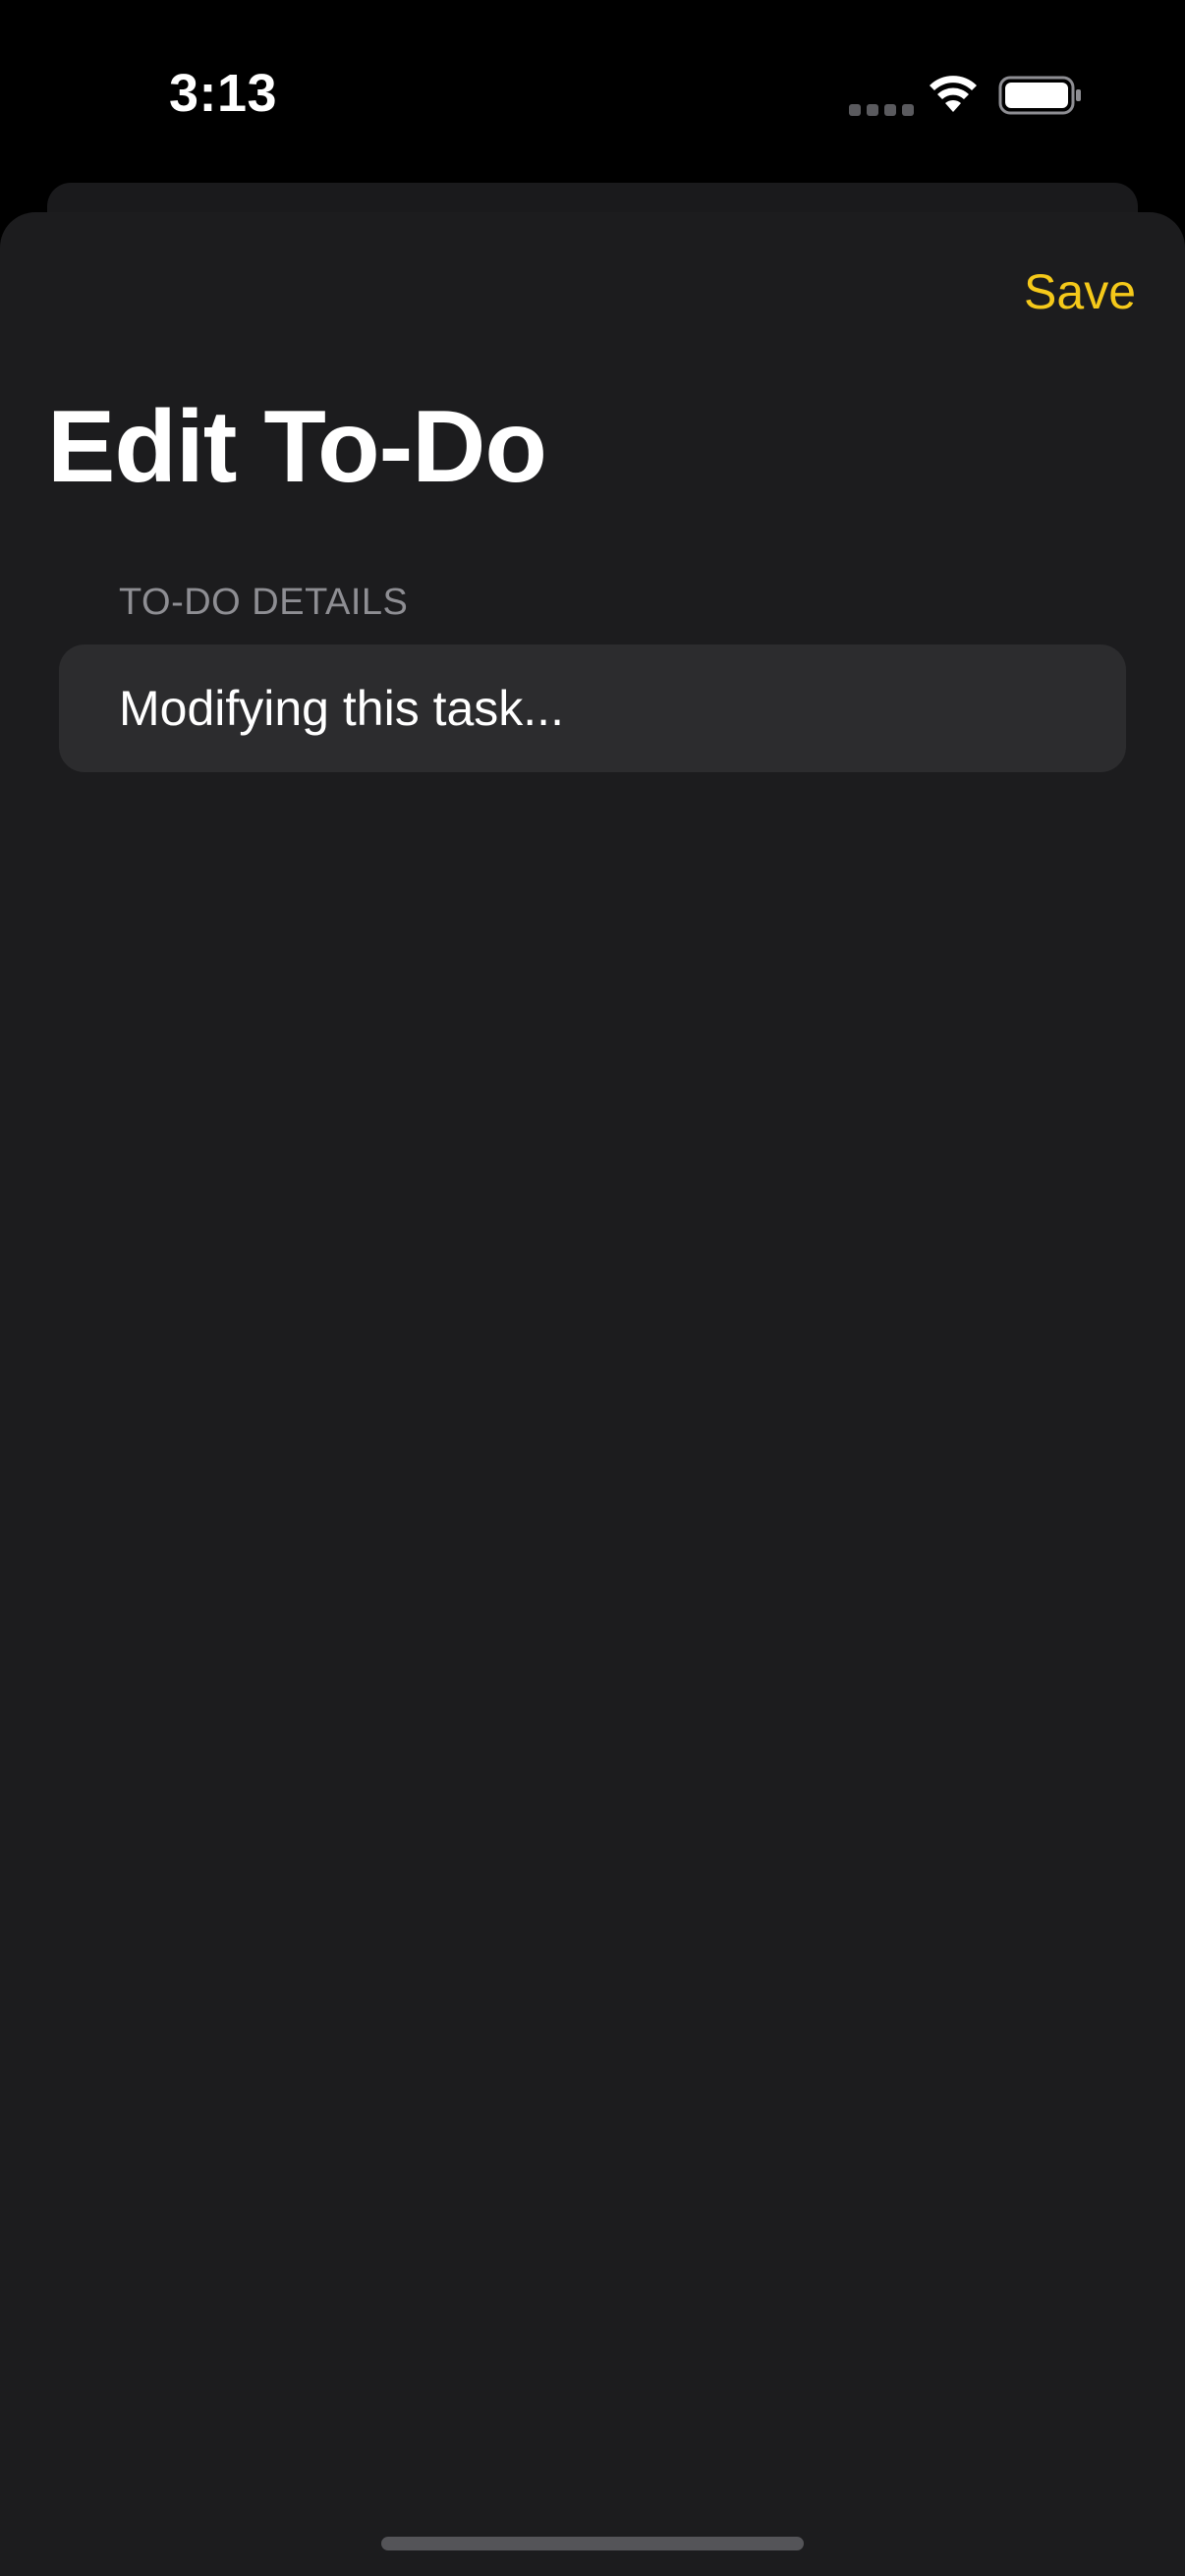 The image size is (1185, 2576). Describe the element at coordinates (881, 110) in the screenshot. I see `signal-dots-icon` at that location.